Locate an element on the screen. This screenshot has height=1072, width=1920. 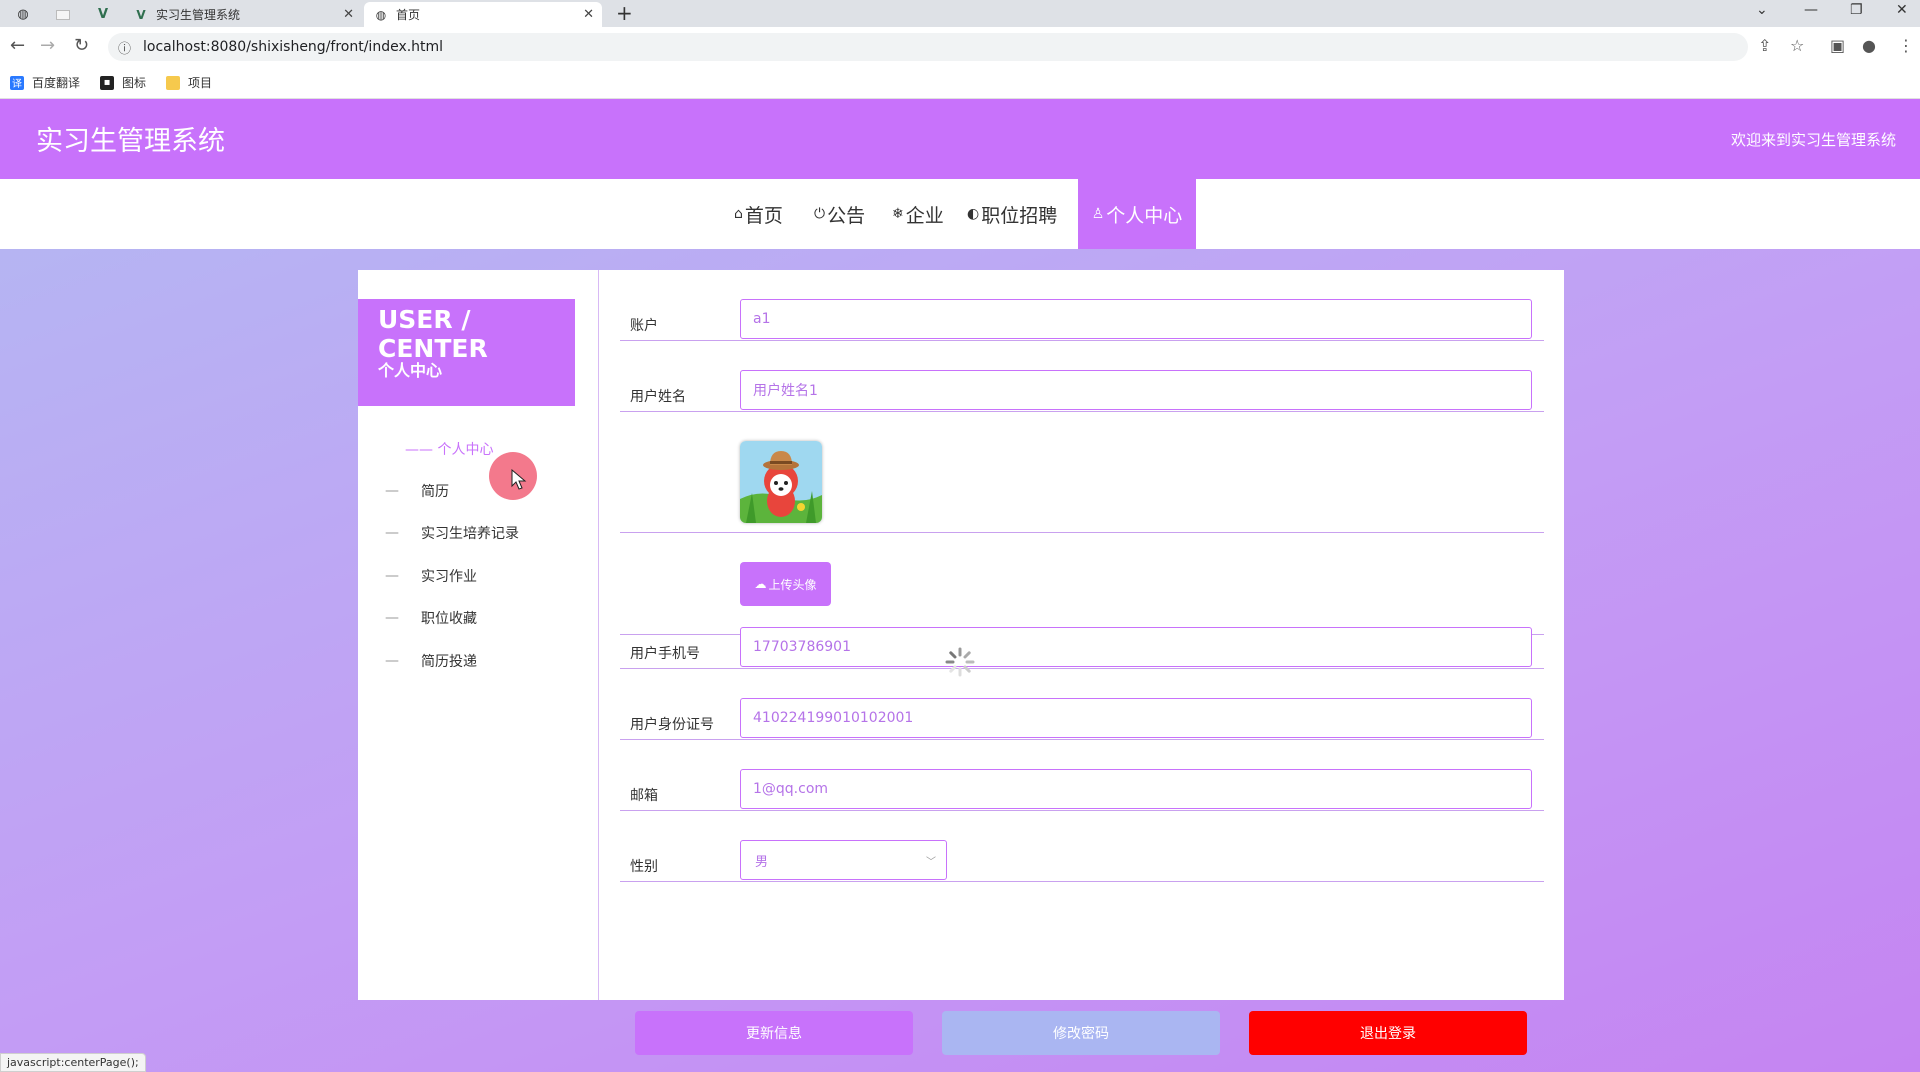
upload-avatar-button: ☁ 上传头像 is located at coordinates (785, 584).